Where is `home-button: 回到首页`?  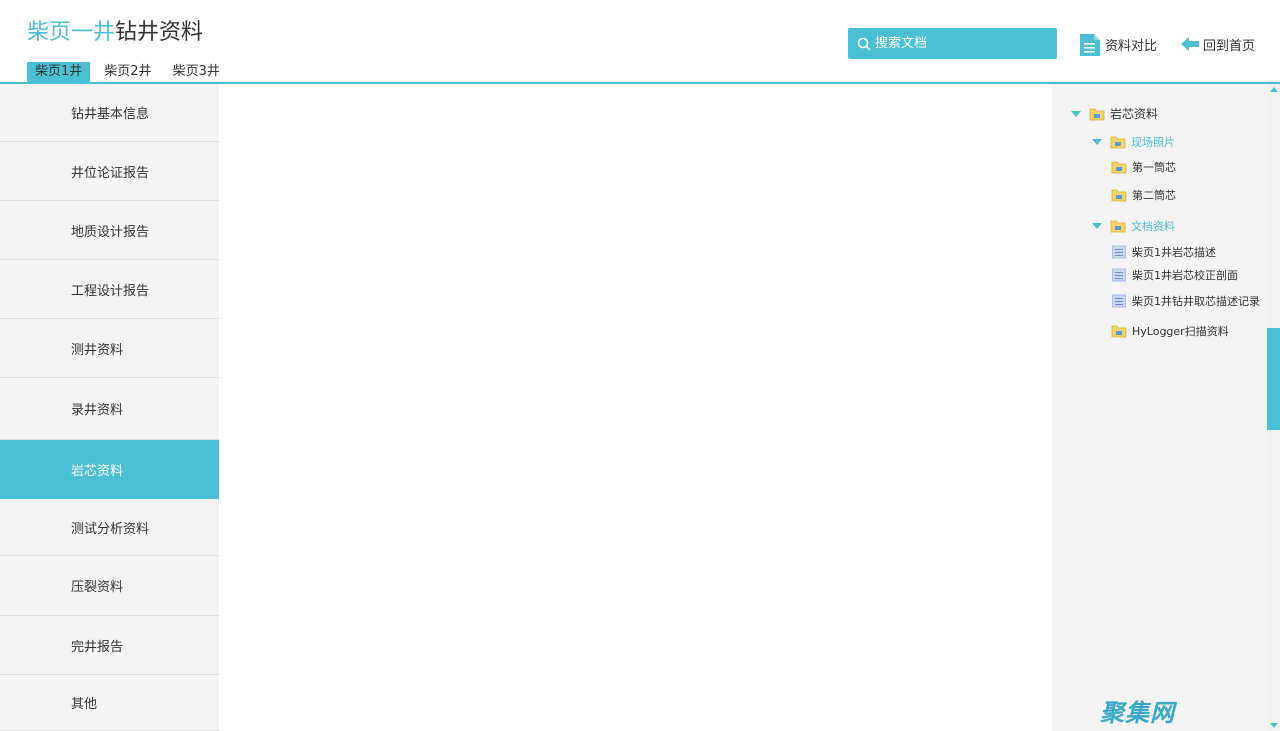 home-button: 回到首页 is located at coordinates (1218, 44).